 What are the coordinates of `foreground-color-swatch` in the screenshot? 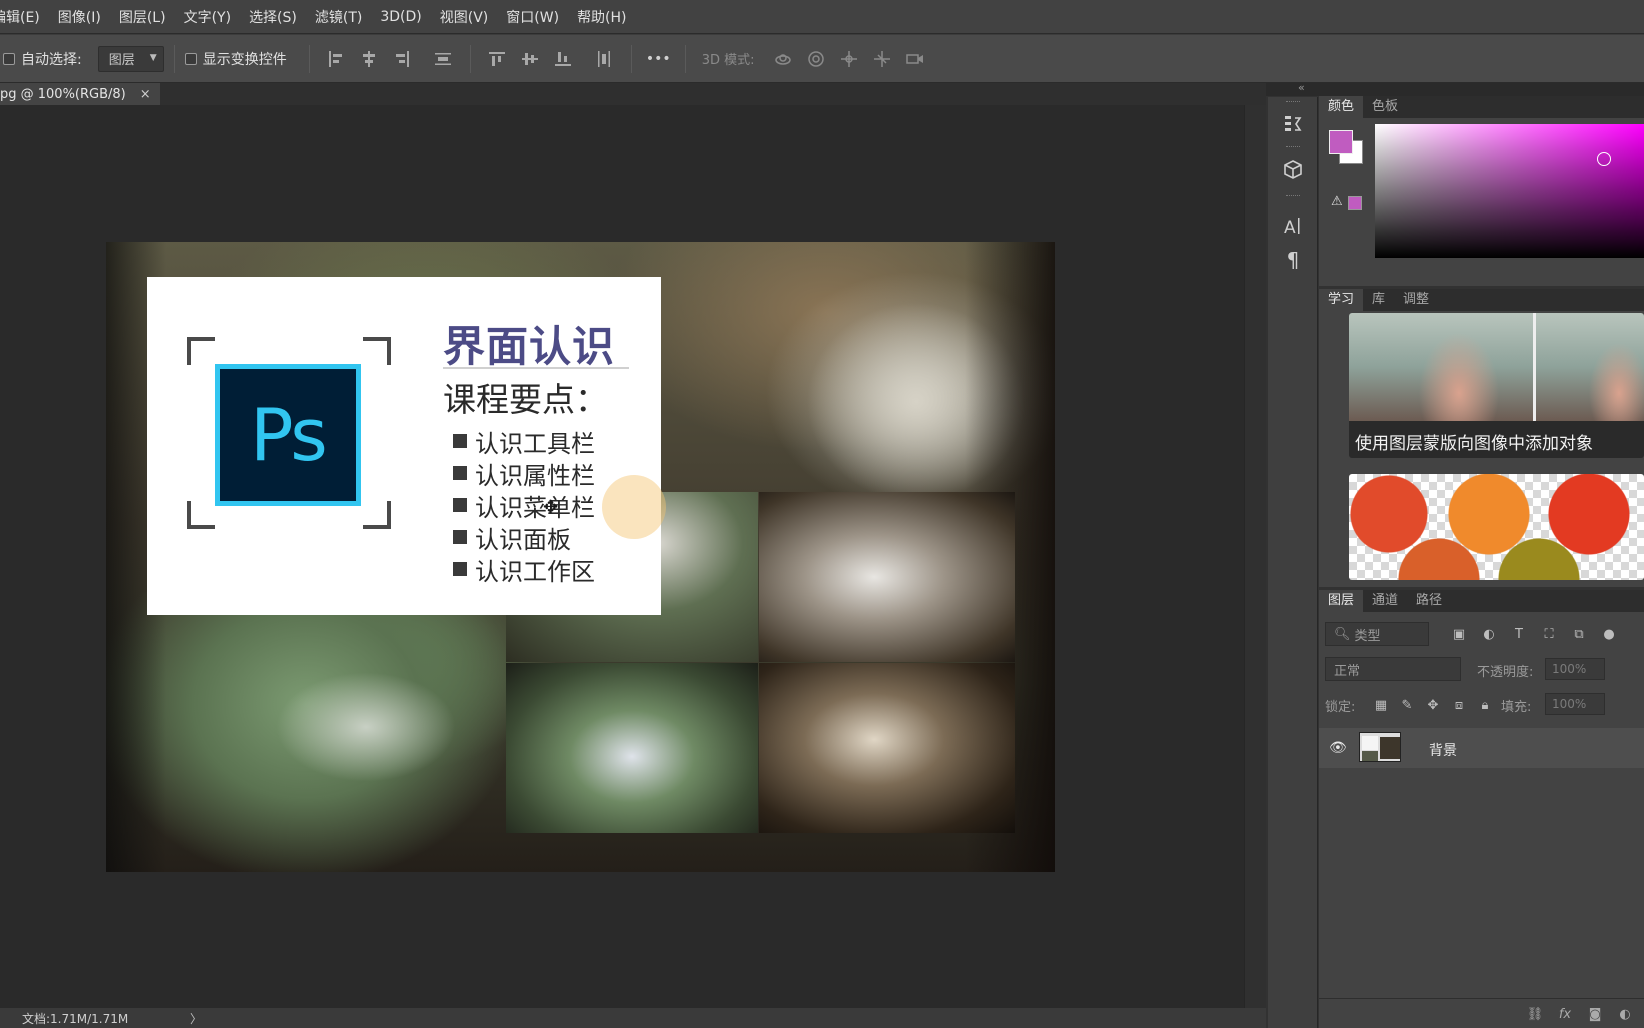 It's located at (1341, 142).